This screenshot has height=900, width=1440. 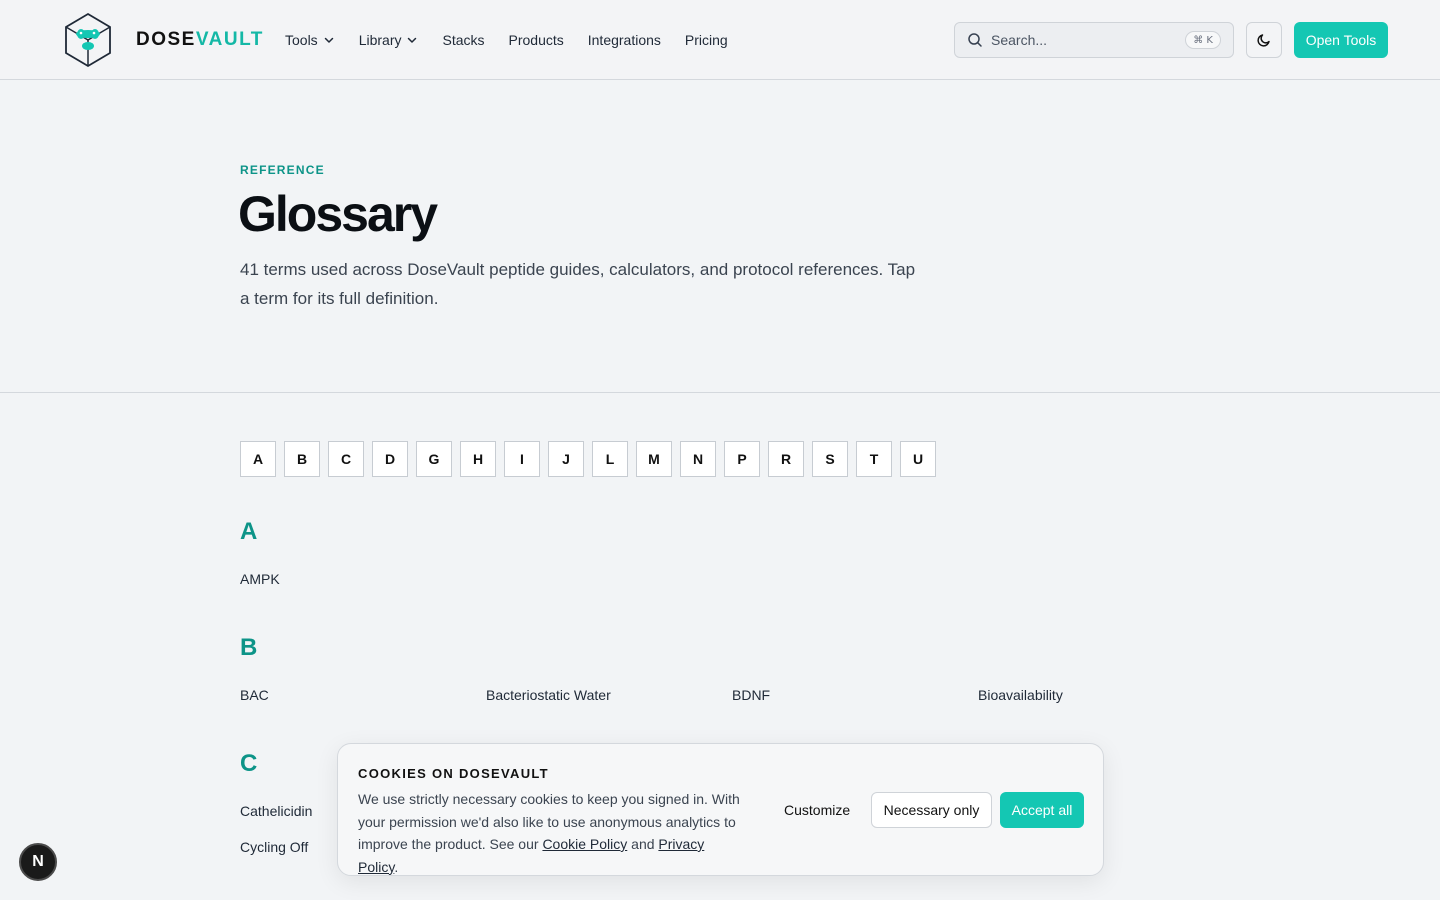 What do you see at coordinates (389, 40) in the screenshot?
I see `nav-library: Library` at bounding box center [389, 40].